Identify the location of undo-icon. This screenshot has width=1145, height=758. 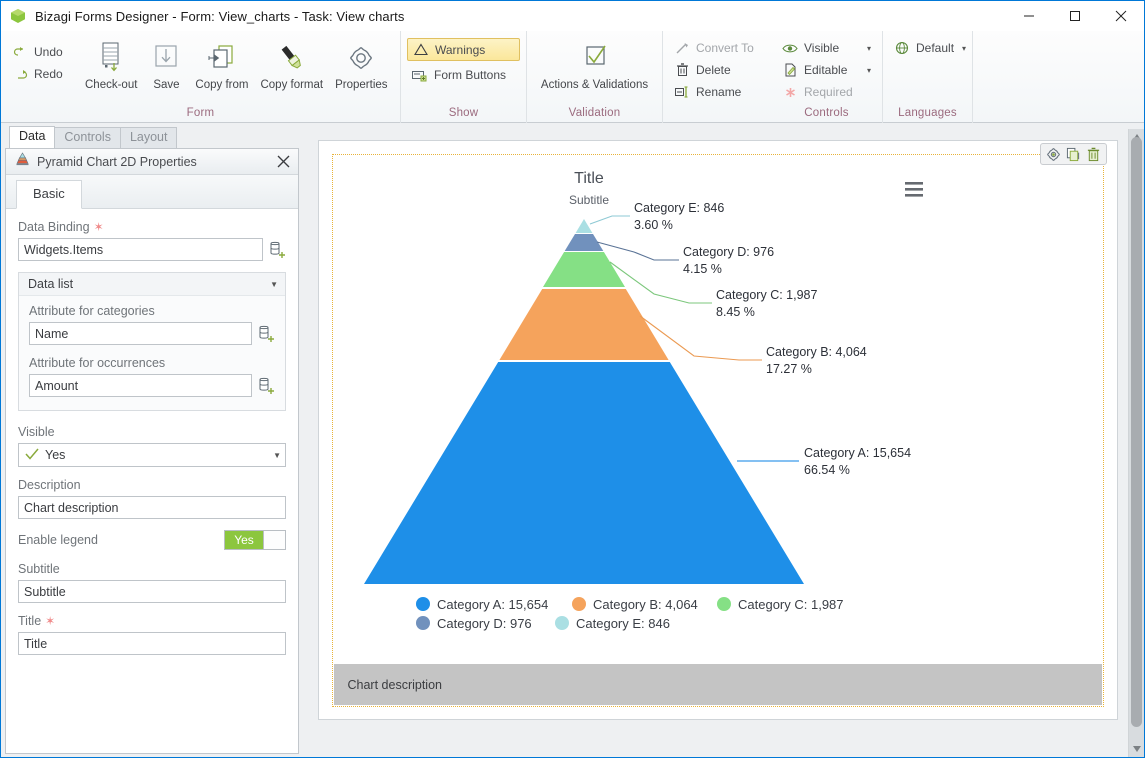
(20, 52).